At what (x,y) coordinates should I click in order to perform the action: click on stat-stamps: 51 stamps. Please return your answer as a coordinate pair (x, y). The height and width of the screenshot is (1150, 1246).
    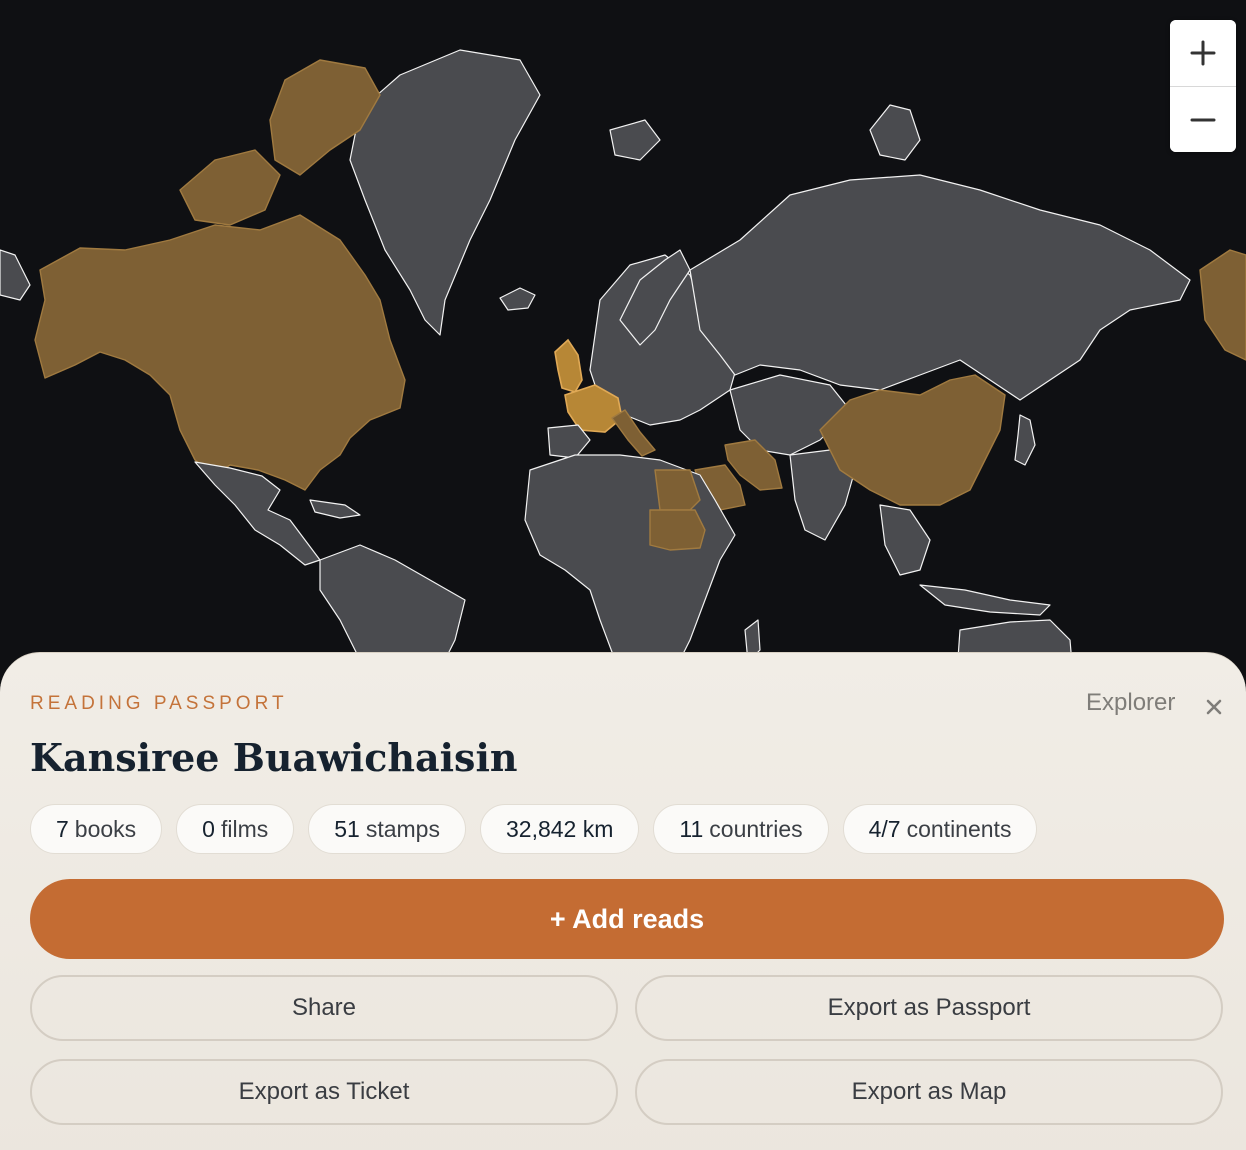
    Looking at the image, I should click on (387, 829).